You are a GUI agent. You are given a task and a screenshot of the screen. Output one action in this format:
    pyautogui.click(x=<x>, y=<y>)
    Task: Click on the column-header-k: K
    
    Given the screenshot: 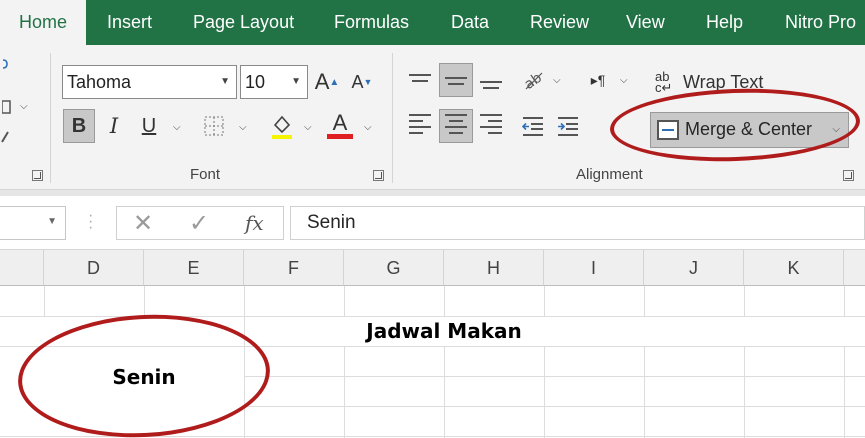 What is the action you would take?
    pyautogui.click(x=794, y=268)
    